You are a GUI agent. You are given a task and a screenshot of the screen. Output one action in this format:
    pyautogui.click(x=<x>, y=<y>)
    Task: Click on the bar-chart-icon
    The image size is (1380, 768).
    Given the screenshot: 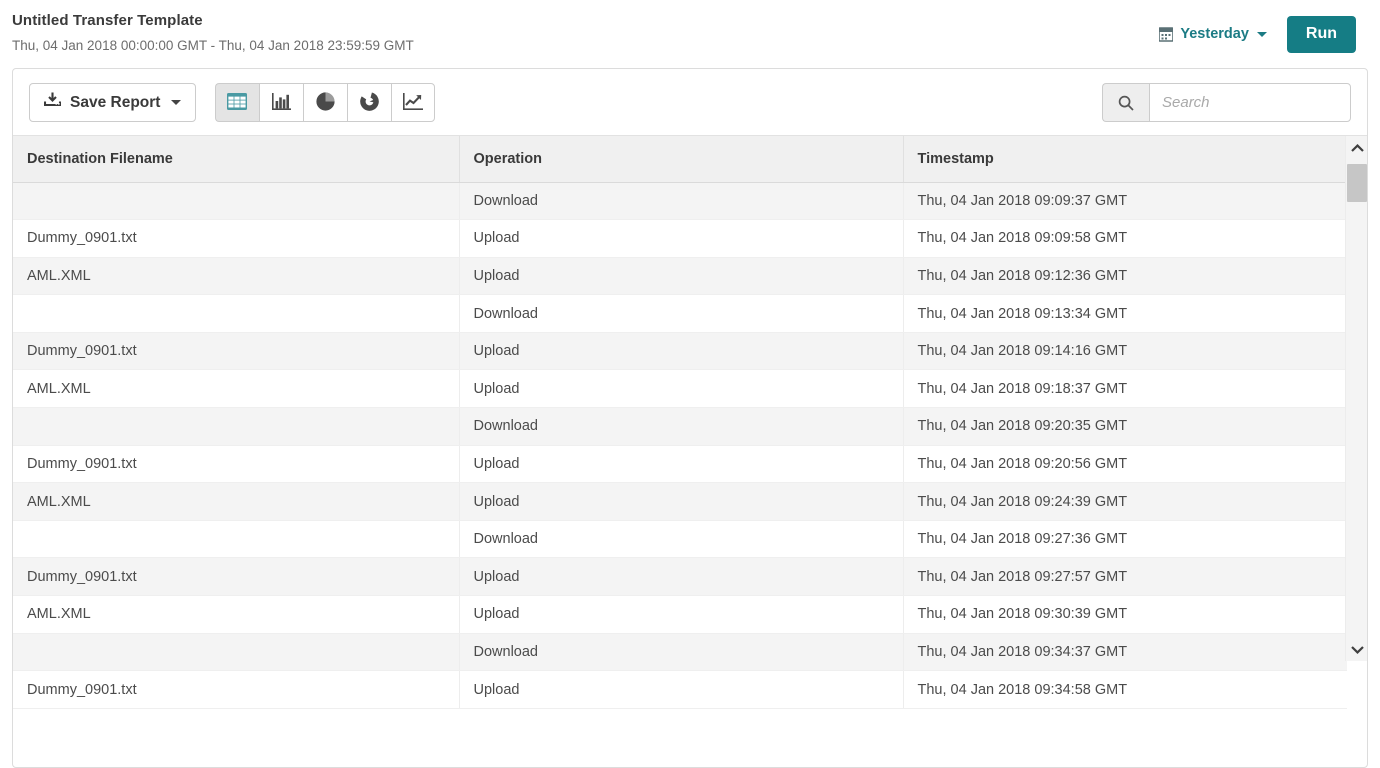 What is the action you would take?
    pyautogui.click(x=281, y=102)
    